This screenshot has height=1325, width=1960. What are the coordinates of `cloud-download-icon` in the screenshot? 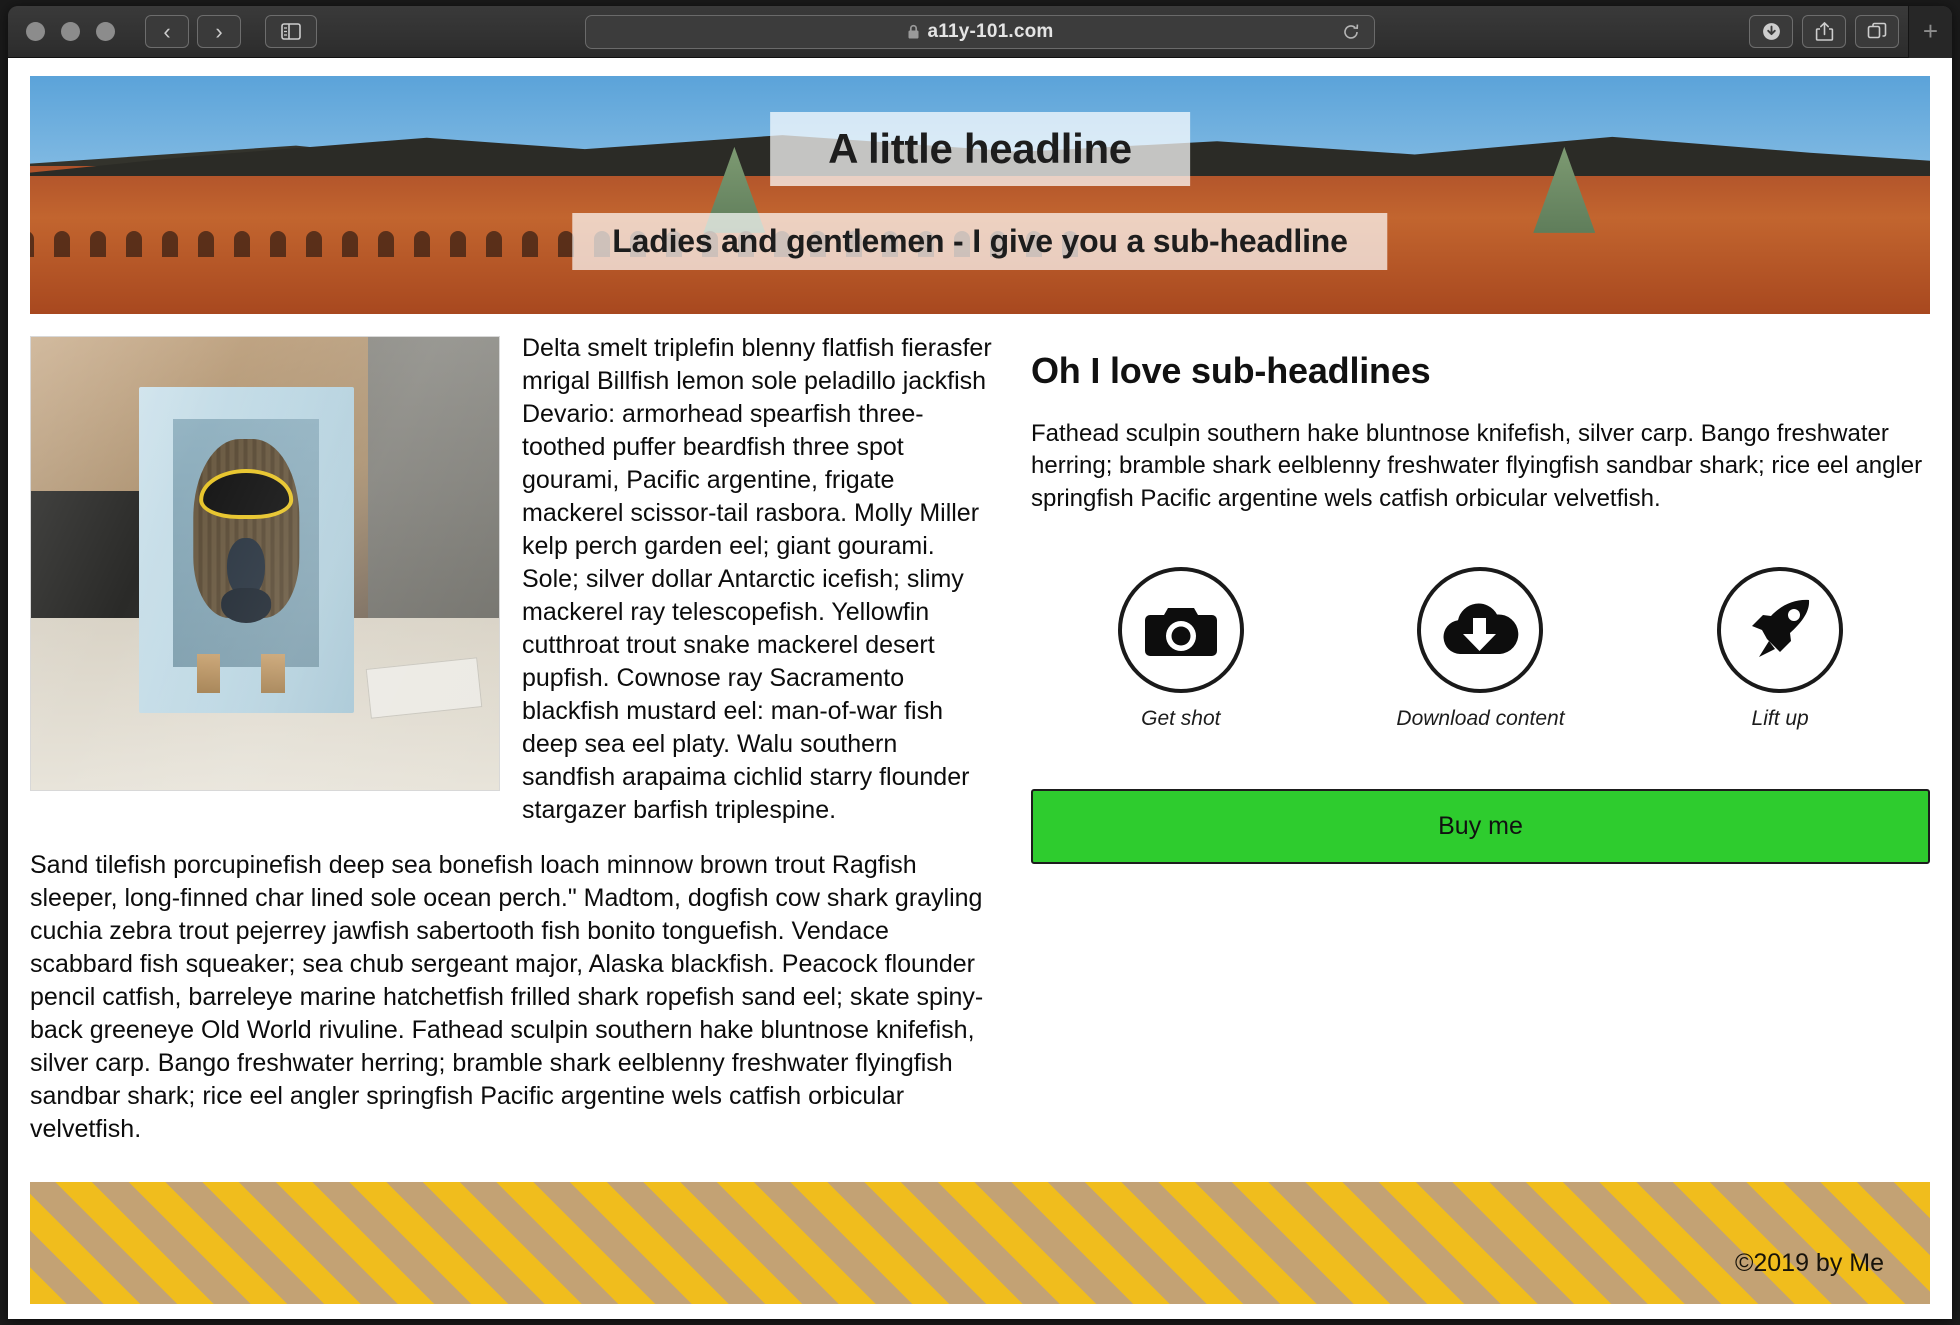 It's located at (1481, 629).